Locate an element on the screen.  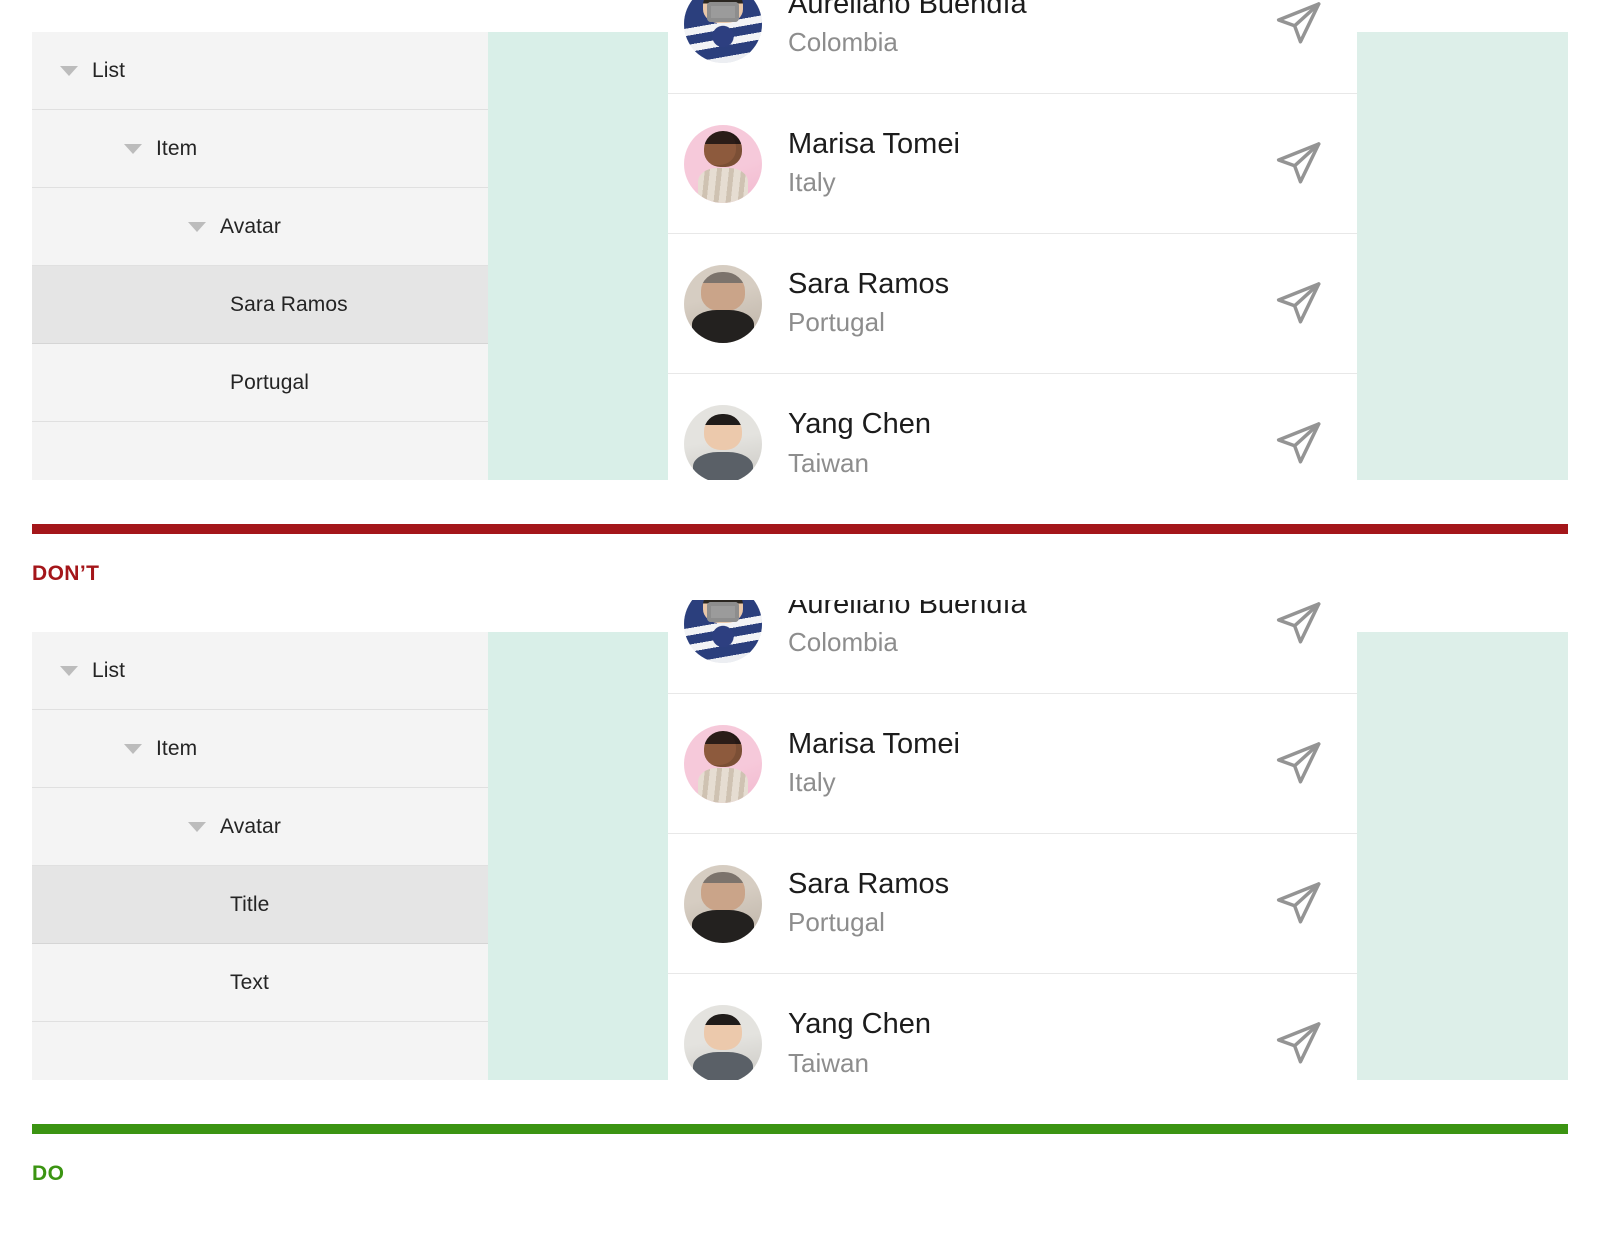
layer-tree-panel-do: List Item Avatar Title Text is located at coordinates (260, 856).